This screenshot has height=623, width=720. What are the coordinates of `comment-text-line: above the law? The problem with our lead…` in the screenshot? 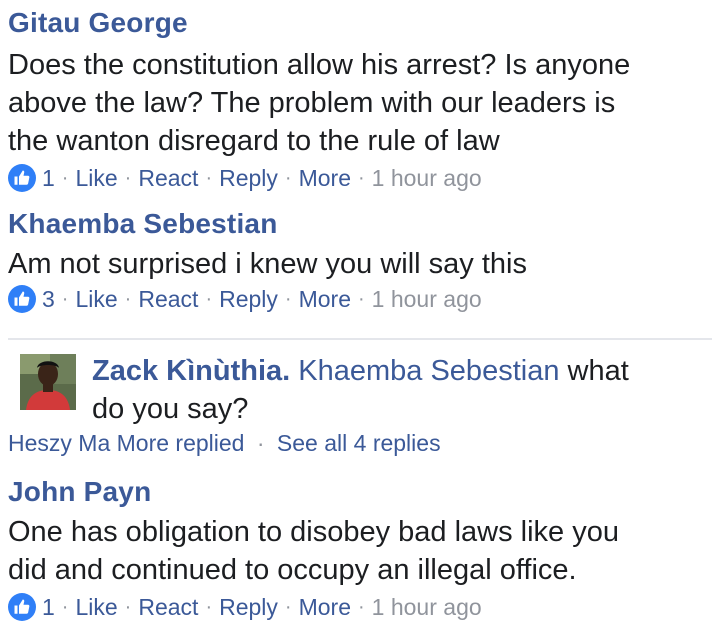 It's located at (312, 103).